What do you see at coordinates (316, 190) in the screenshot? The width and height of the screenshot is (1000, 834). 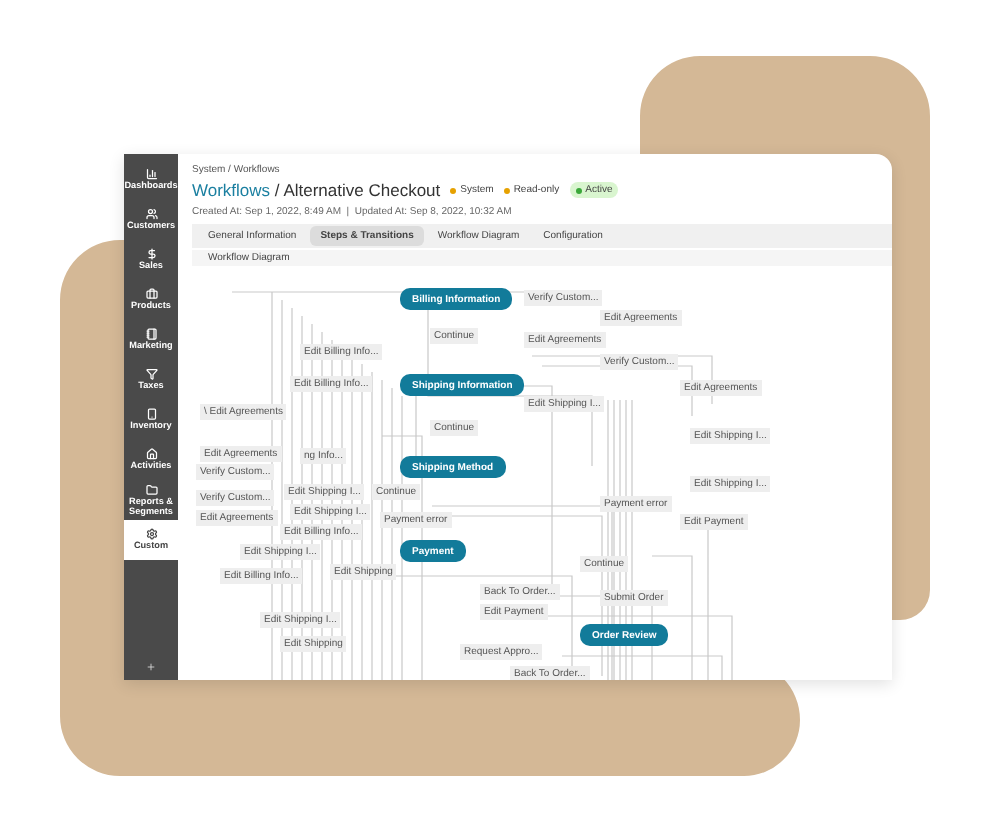 I see `page-title: Workflows / Alternative Checkout` at bounding box center [316, 190].